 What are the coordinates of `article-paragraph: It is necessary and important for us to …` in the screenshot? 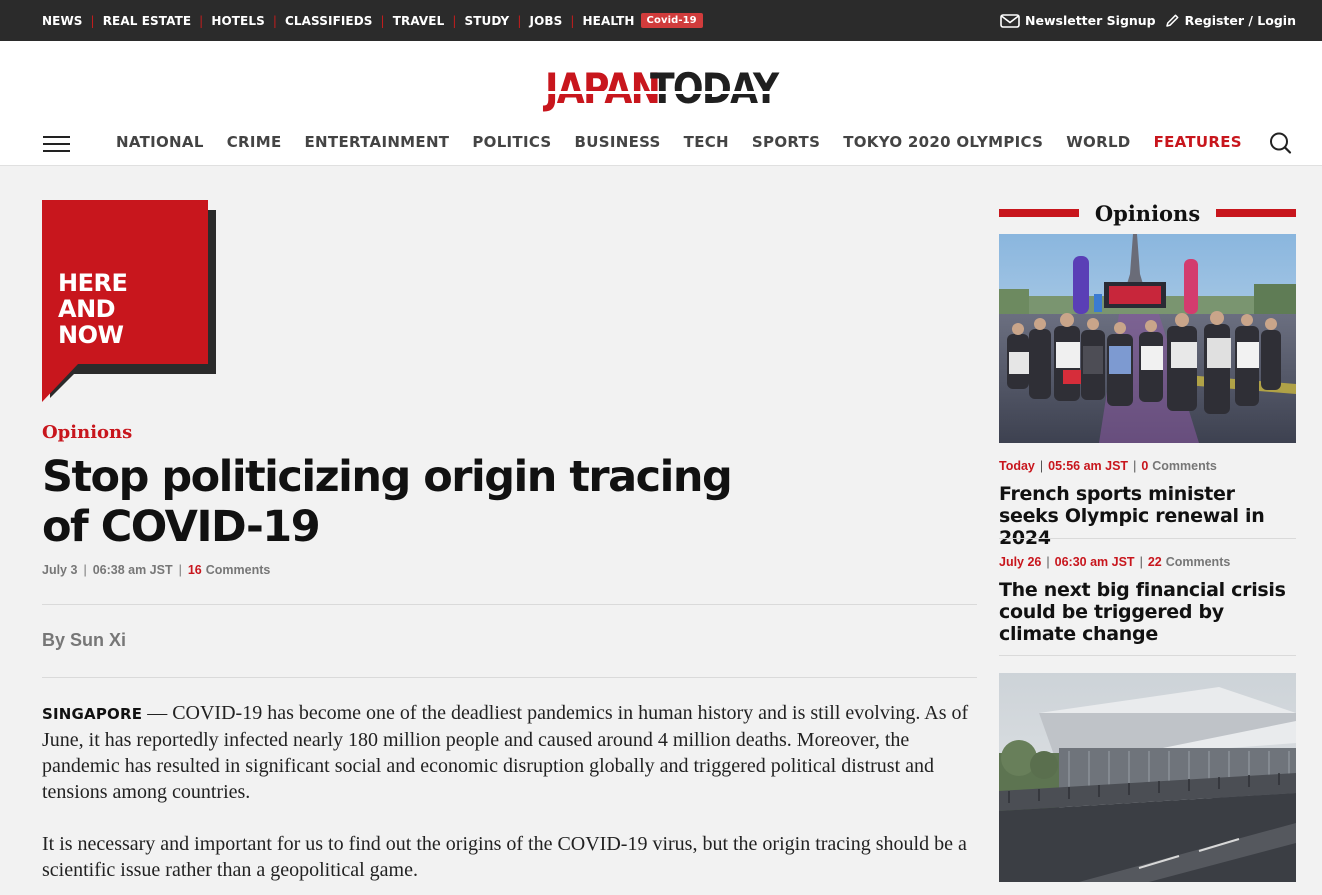 It's located at (504, 857).